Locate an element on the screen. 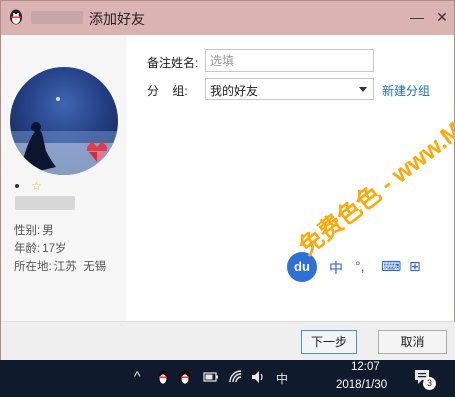 This screenshot has height=397, width=455. window-title: 添加好友 is located at coordinates (117, 19).